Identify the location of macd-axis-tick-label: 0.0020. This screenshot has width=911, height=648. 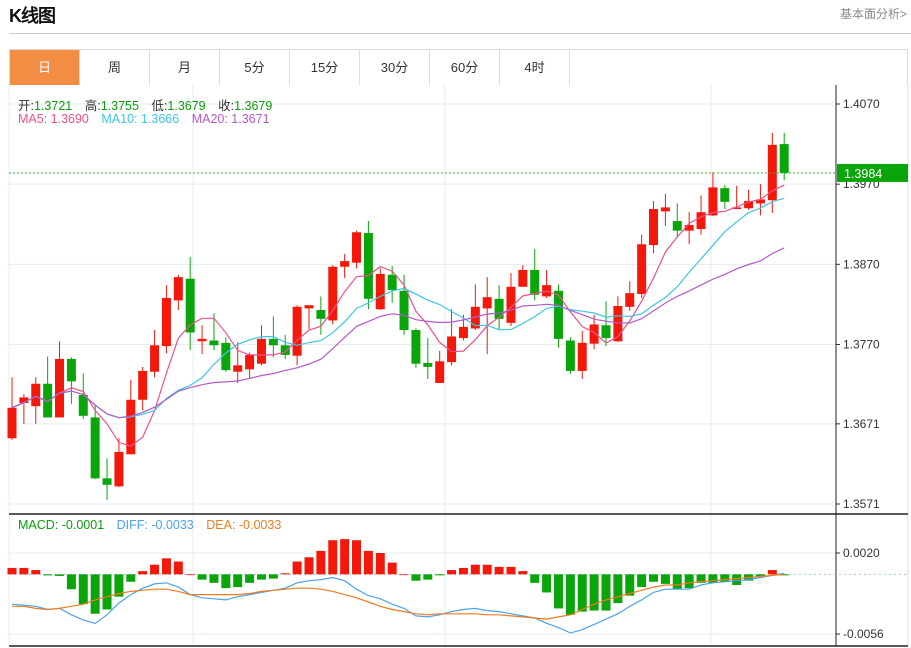
(861, 553).